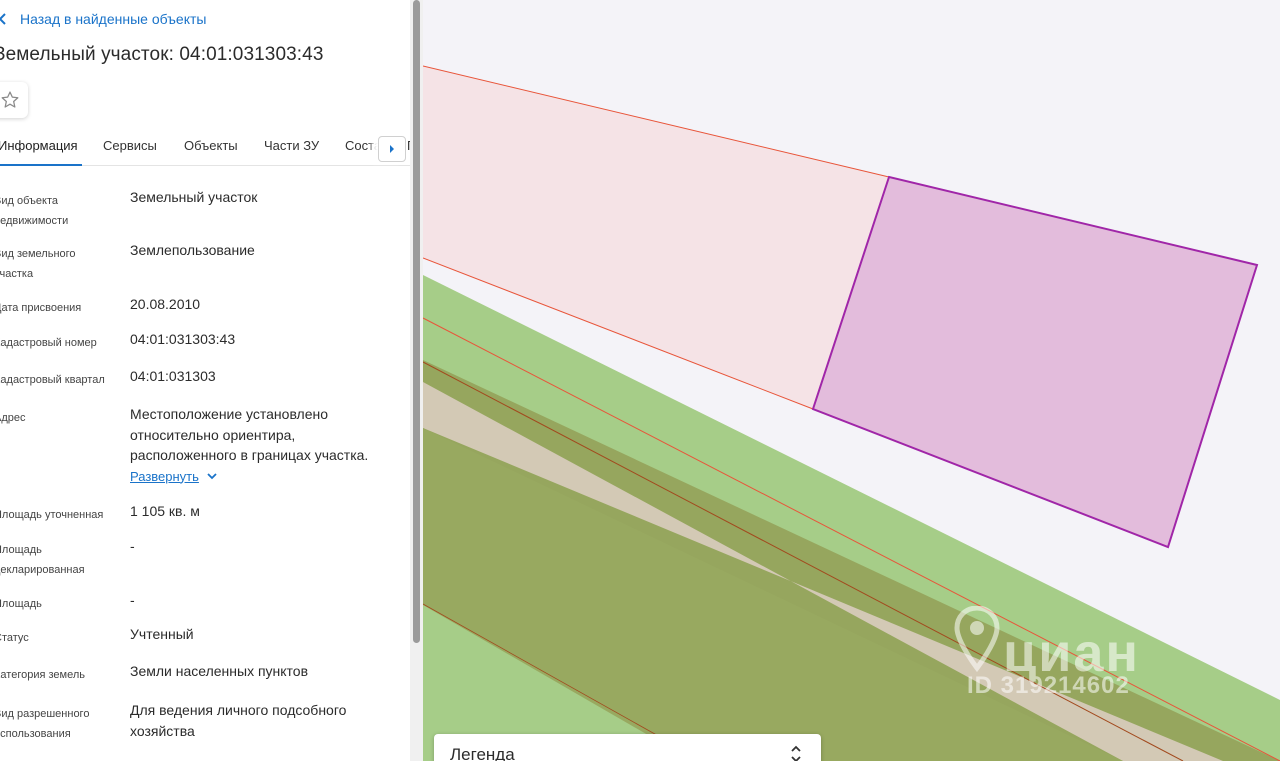 The height and width of the screenshot is (761, 1280). I want to click on page-title: Земельный участок: 04:01:031303:43, so click(162, 54).